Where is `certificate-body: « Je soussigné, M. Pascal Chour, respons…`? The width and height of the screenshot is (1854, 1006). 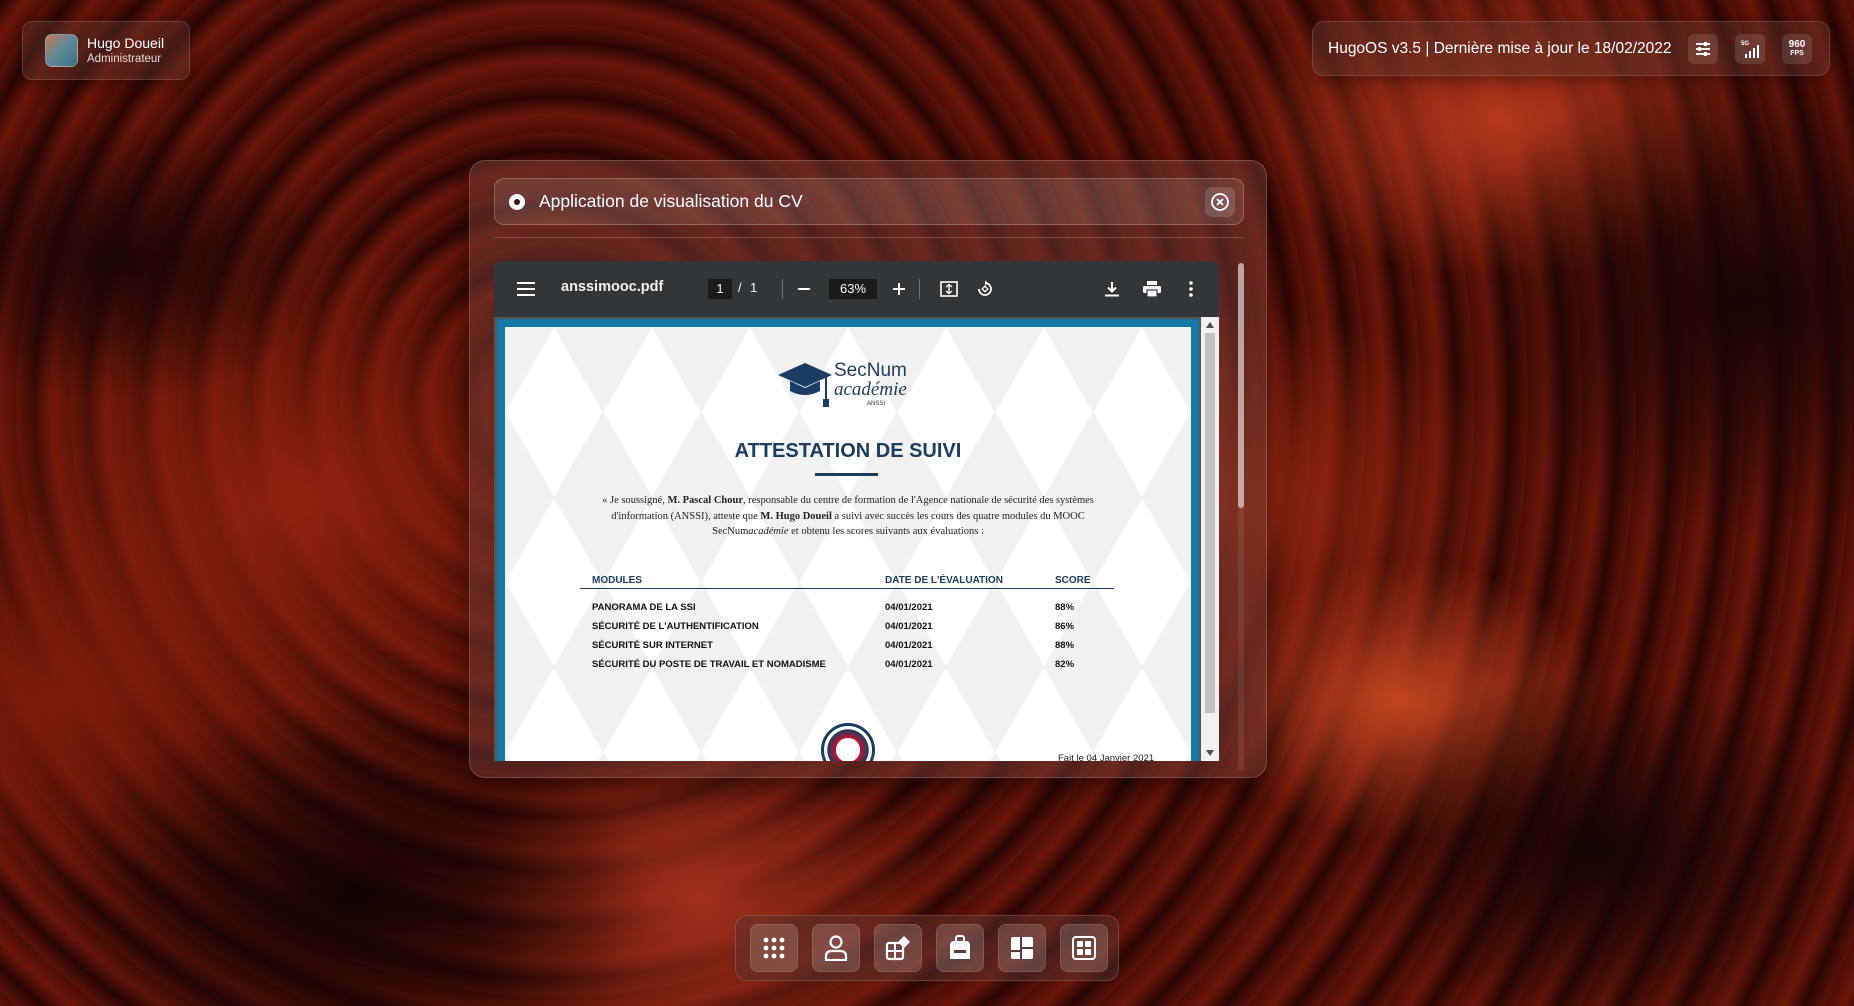
certificate-body: « Je soussigné, M. Pascal Chour, respons… is located at coordinates (848, 516).